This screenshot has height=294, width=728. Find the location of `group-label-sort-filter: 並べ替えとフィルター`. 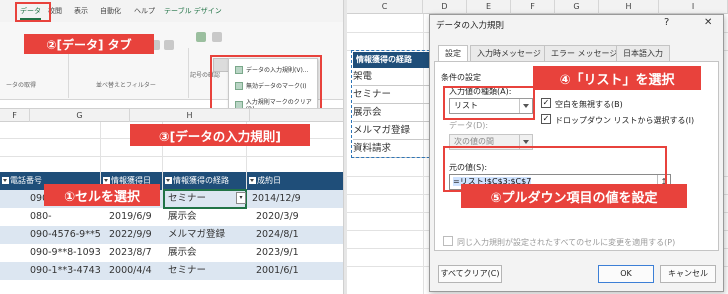

group-label-sort-filter: 並べ替えとフィルター is located at coordinates (126, 85).